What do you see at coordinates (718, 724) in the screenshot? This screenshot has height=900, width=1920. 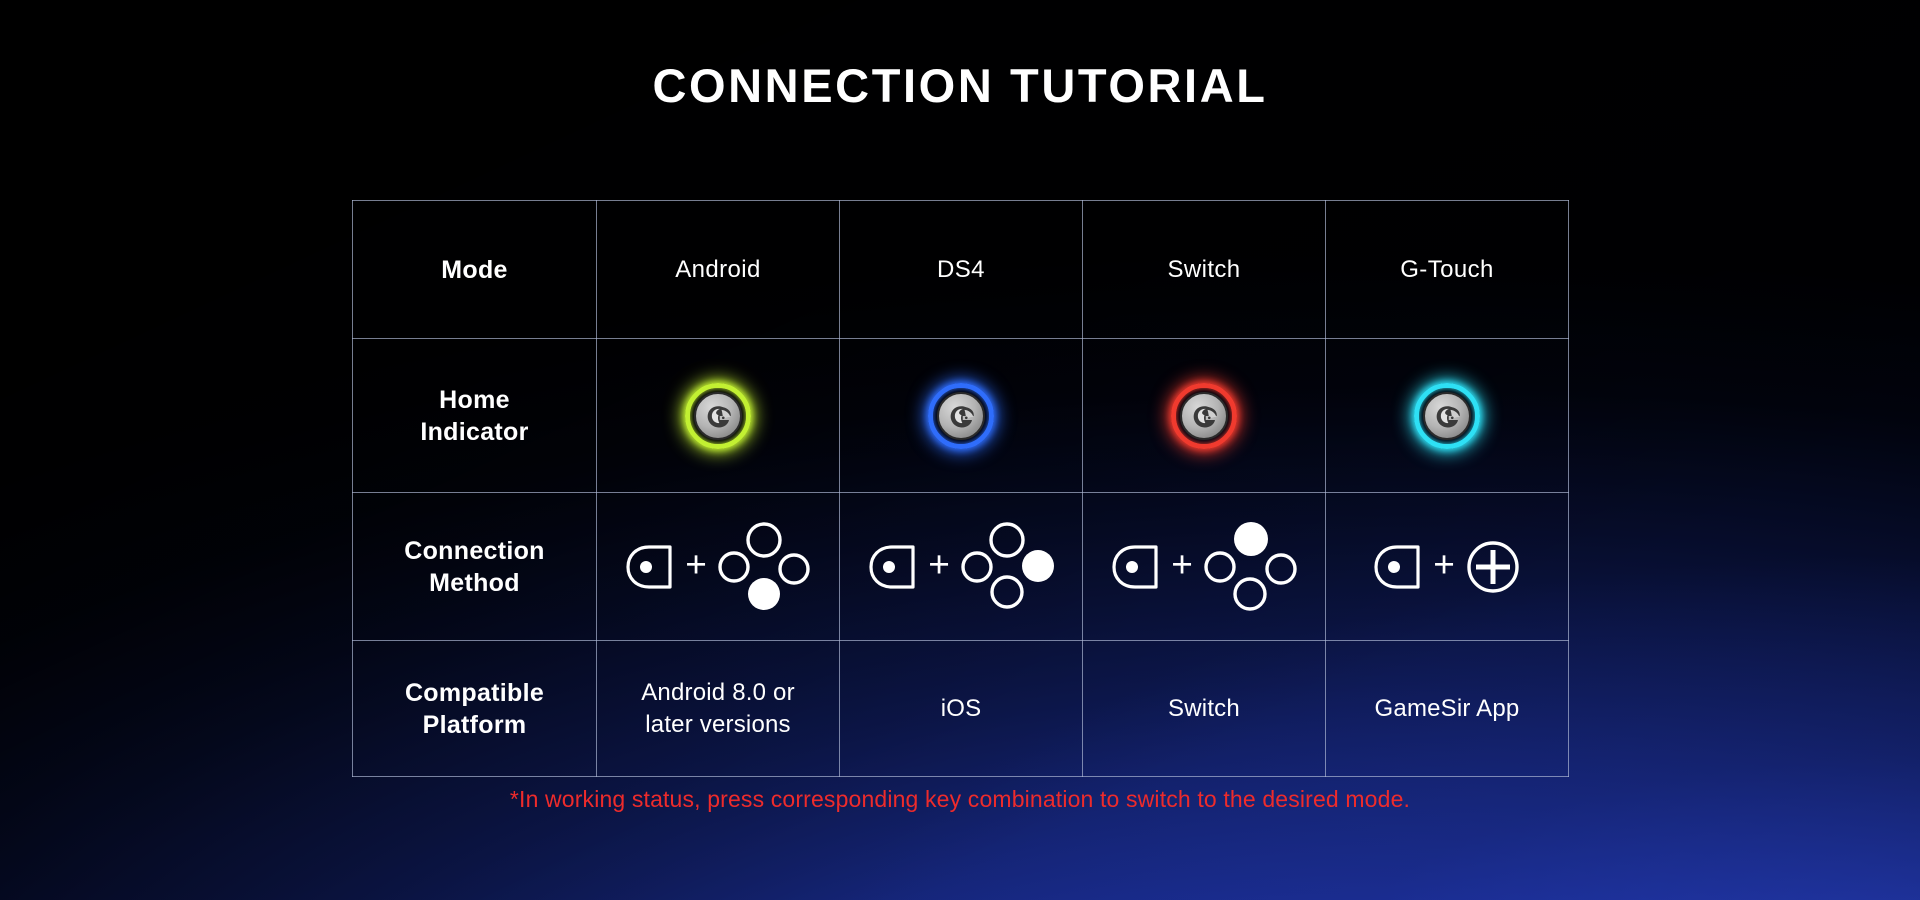 I see `platform-text-line2: later versions` at bounding box center [718, 724].